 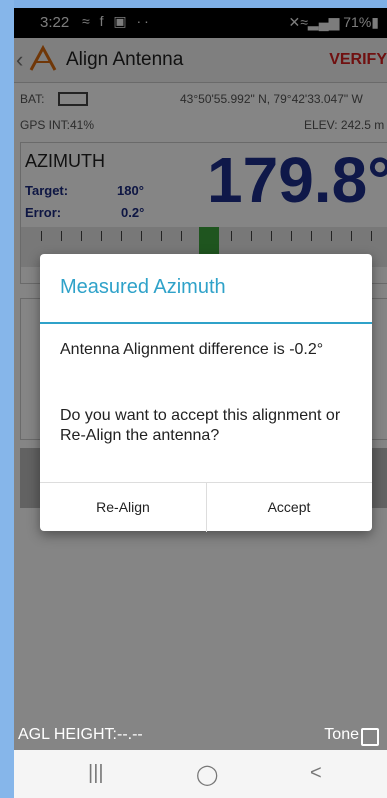 I want to click on bezel-left, so click(x=7, y=399).